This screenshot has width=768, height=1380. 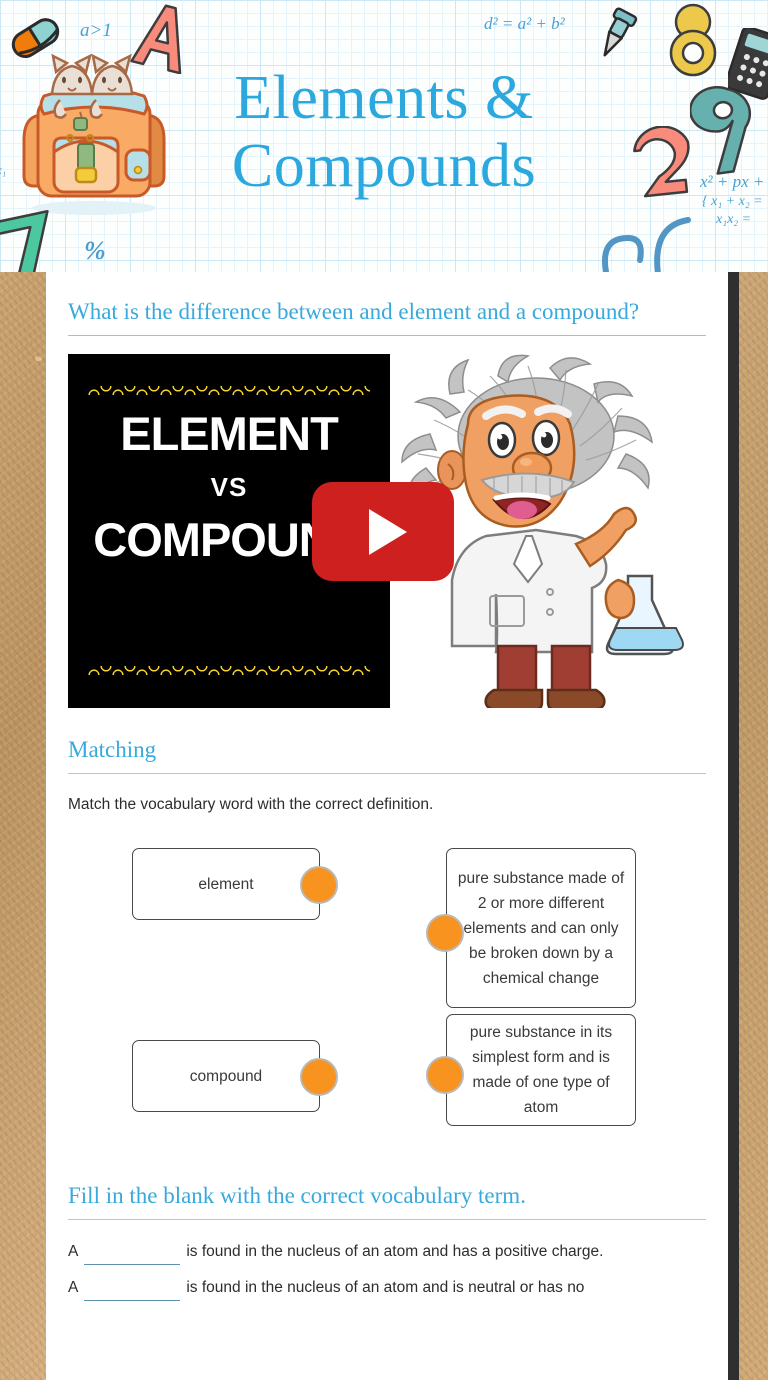 I want to click on squiggle-doodle, so click(x=646, y=244).